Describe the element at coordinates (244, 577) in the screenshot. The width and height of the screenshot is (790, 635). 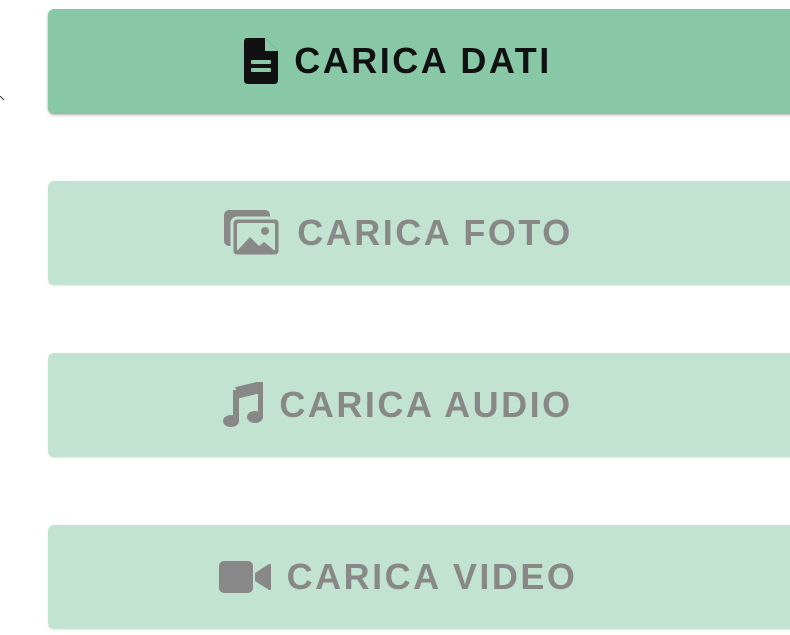
I see `video-camera-icon` at that location.